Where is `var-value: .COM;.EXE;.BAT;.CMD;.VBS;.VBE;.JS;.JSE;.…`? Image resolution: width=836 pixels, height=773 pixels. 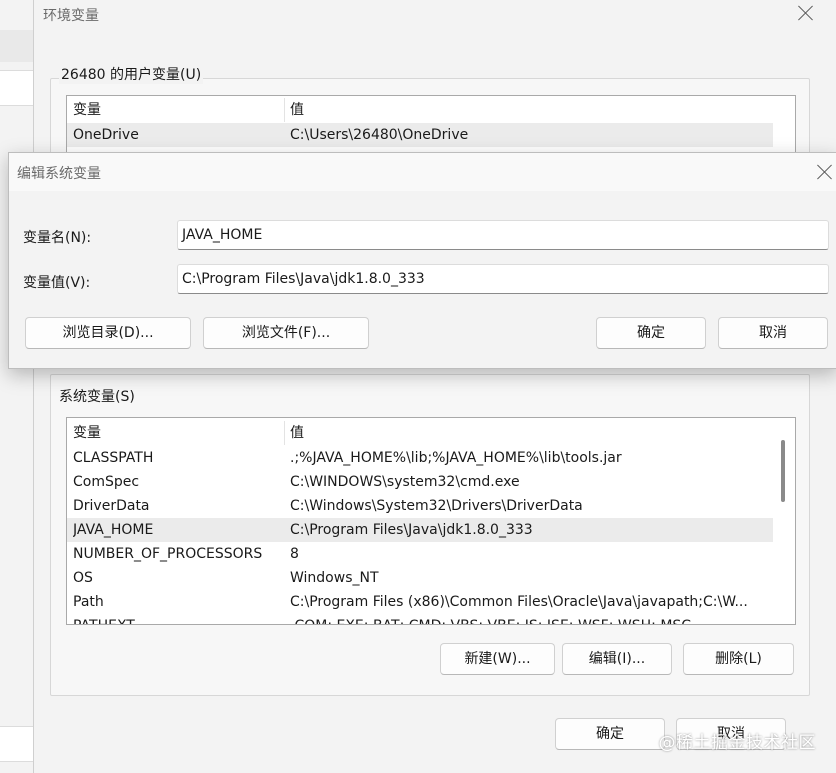
var-value: .COM;.EXE;.BAT;.CMD;.VBS;.VBE;.JS;.JSE;.… is located at coordinates (530, 619).